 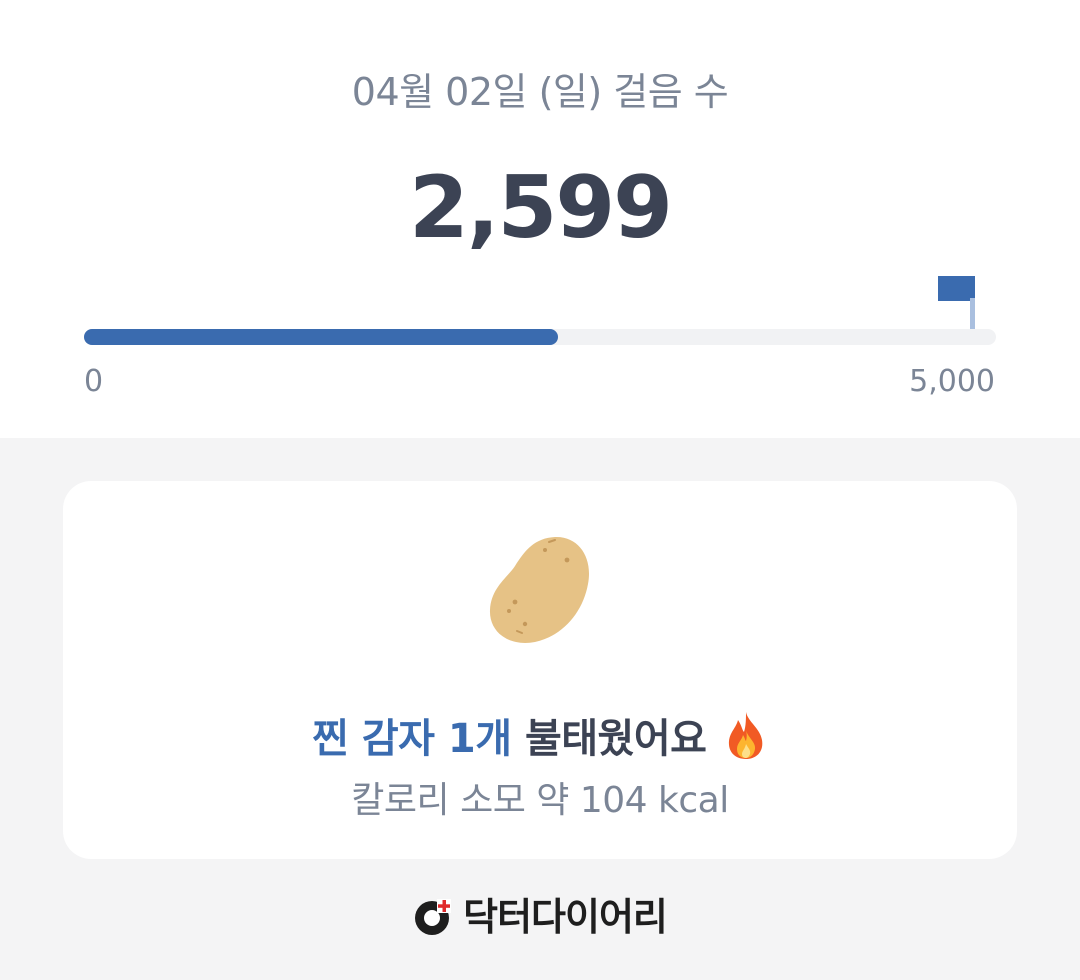 What do you see at coordinates (565, 917) in the screenshot?
I see `brand-name: 닥터다이어리` at bounding box center [565, 917].